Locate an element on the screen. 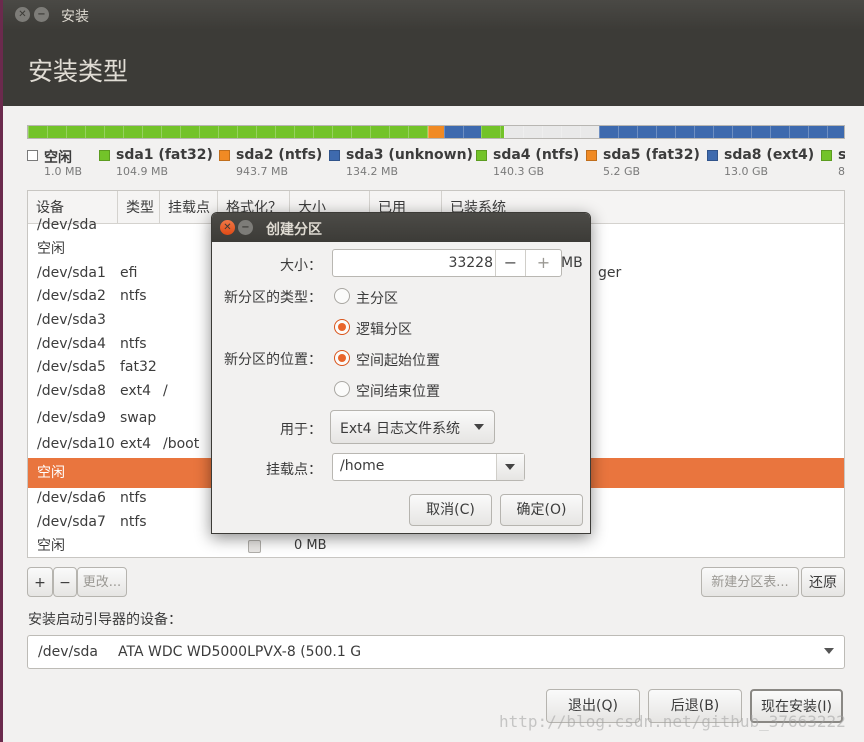 The width and height of the screenshot is (864, 742). row-device: /dev/sda3 is located at coordinates (71, 320).